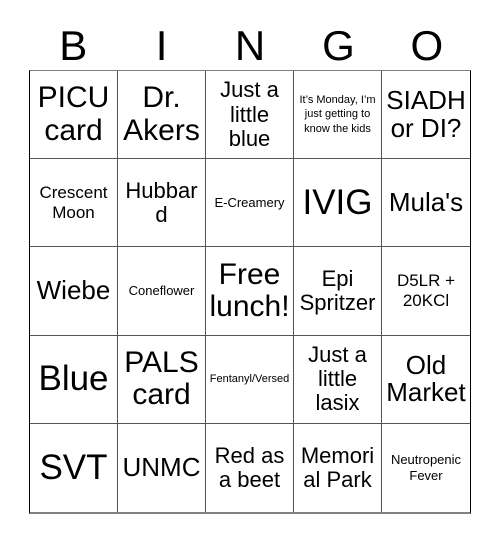  I want to click on bingo-cell-label: Hubbard, so click(161, 202).